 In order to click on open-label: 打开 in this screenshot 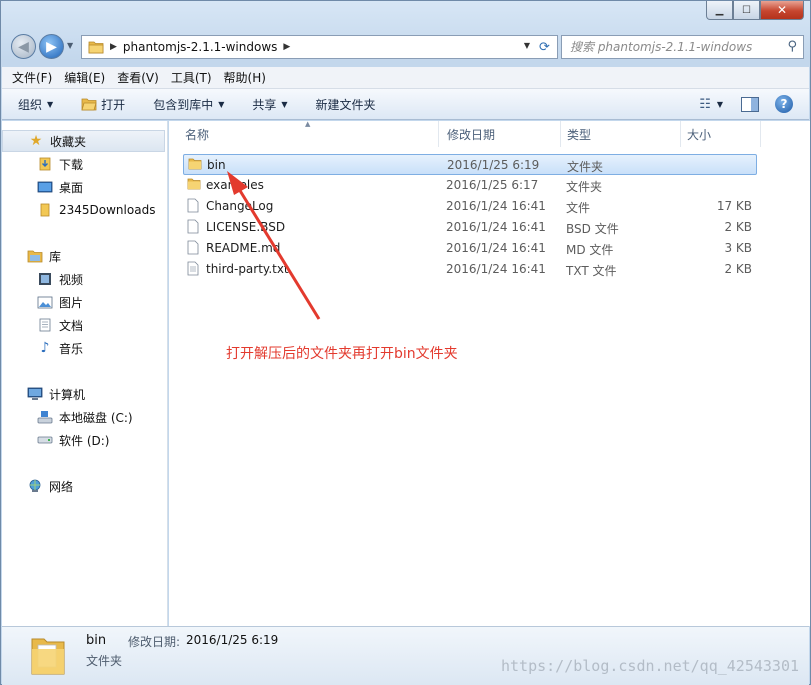, I will do `click(113, 104)`.